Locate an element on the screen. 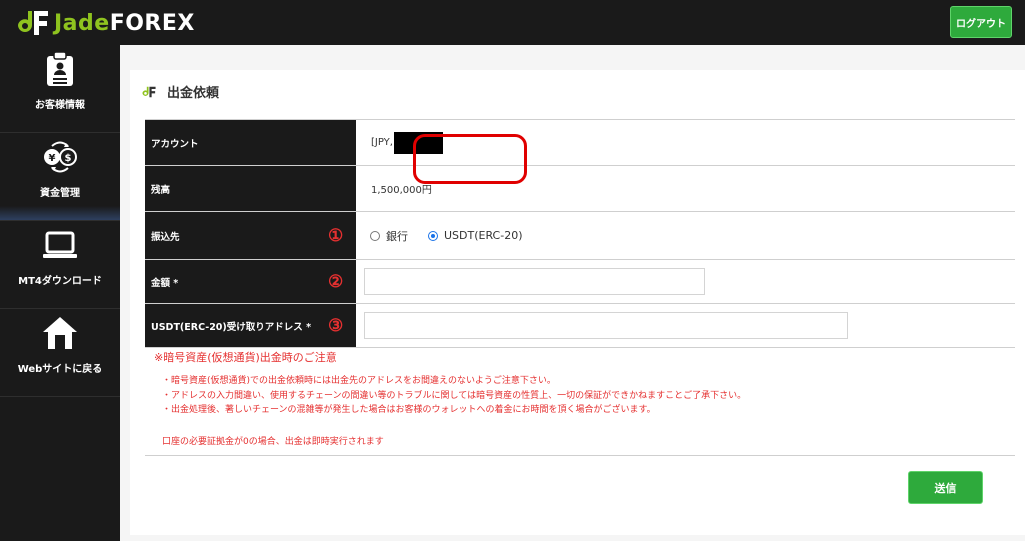  destination-label: 振込先 is located at coordinates (165, 237).